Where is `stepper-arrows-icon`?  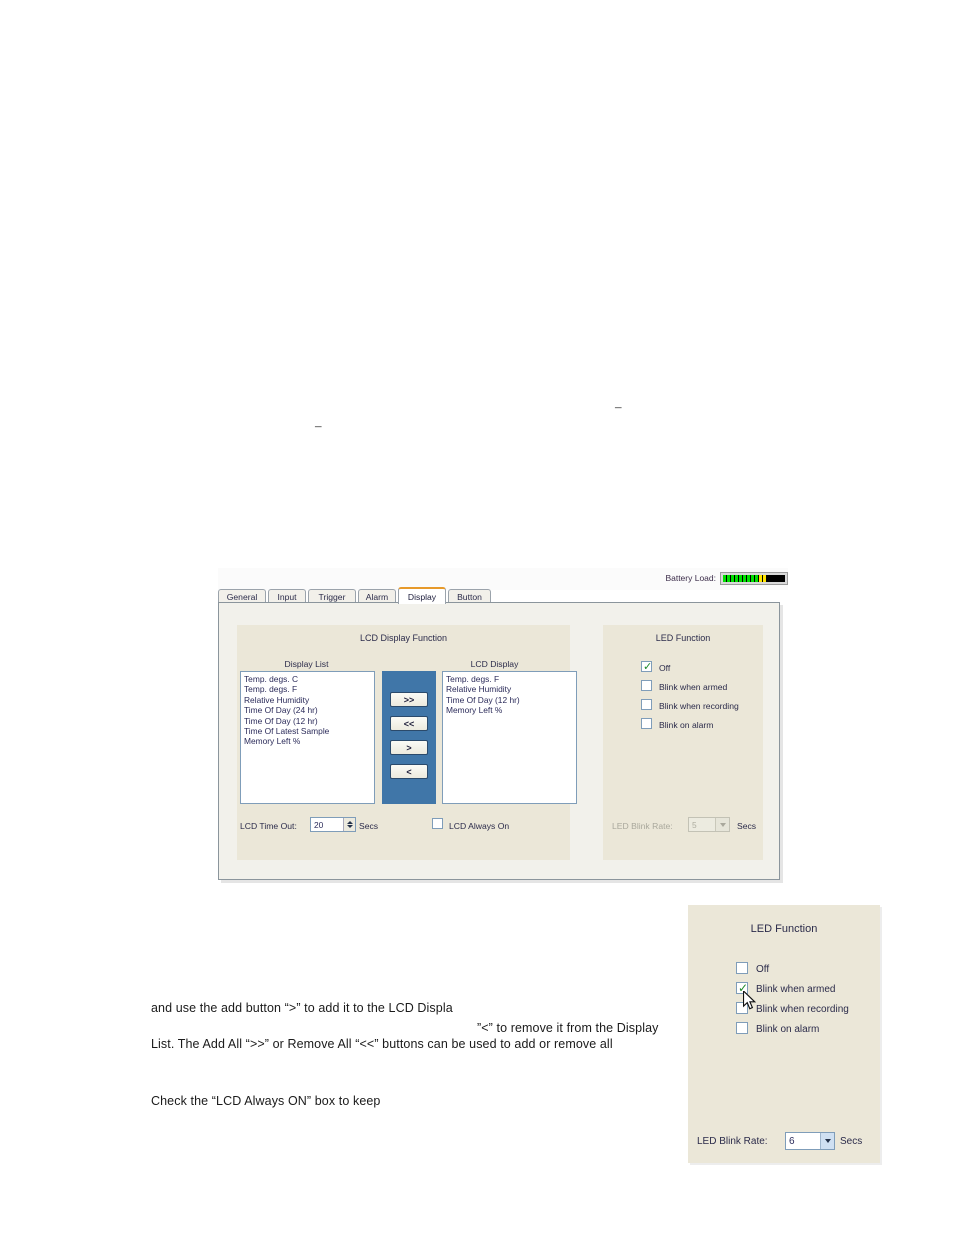
stepper-arrows-icon is located at coordinates (349, 824).